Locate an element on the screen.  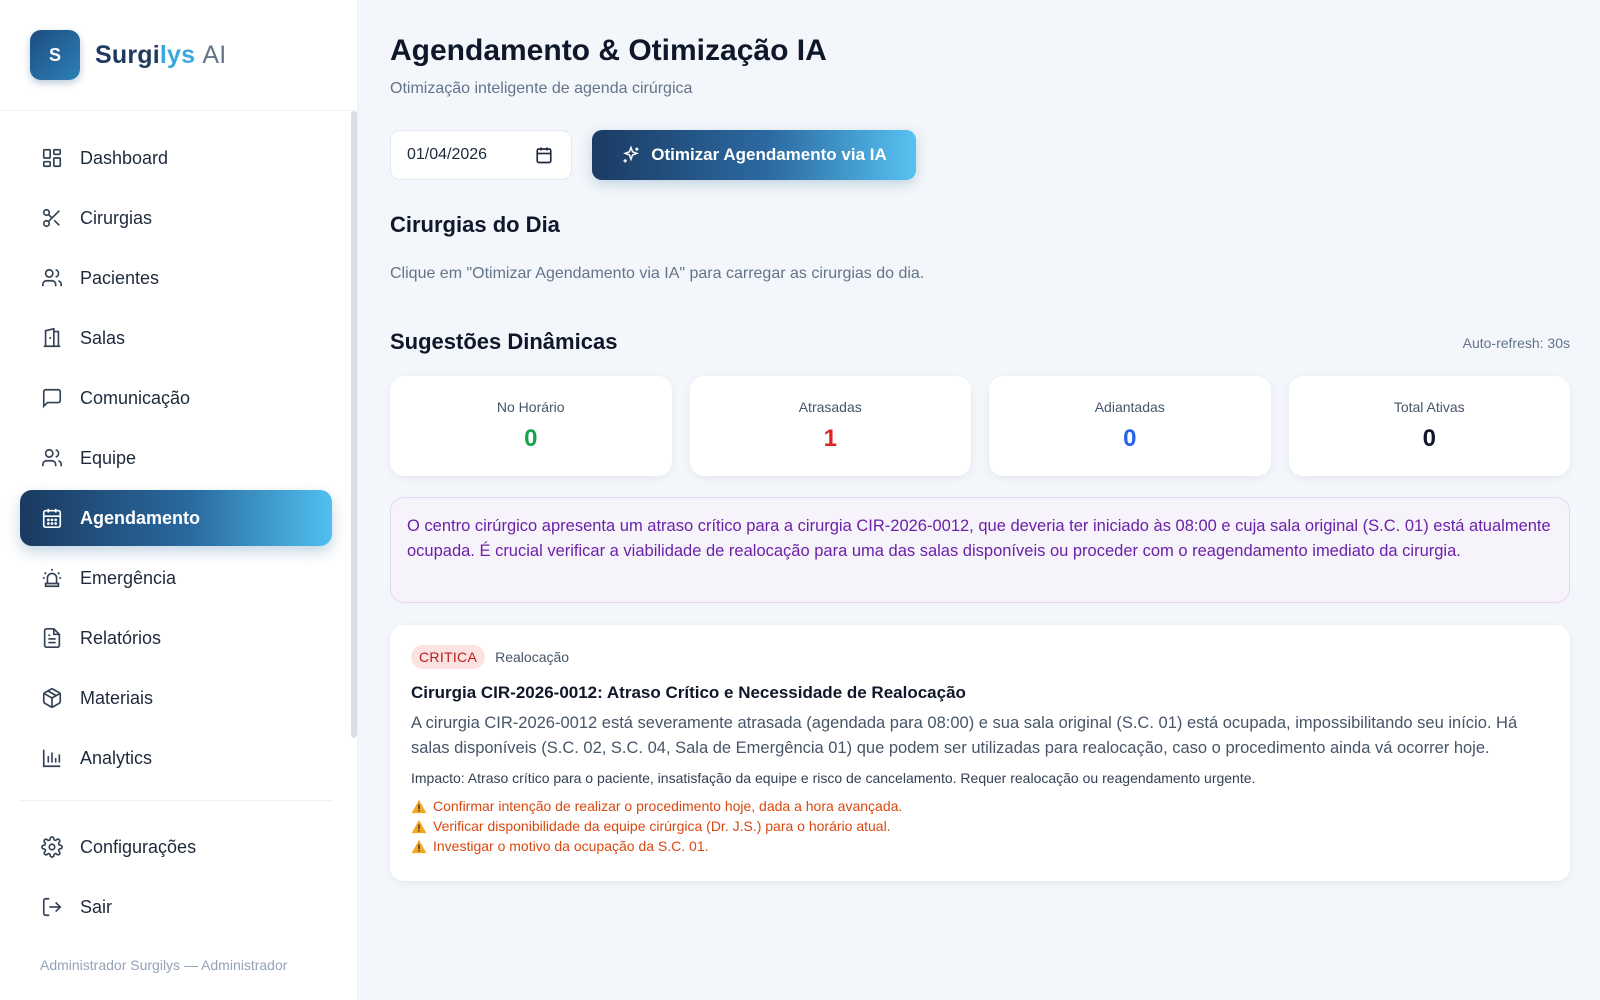
dashboard-icon is located at coordinates (52, 158).